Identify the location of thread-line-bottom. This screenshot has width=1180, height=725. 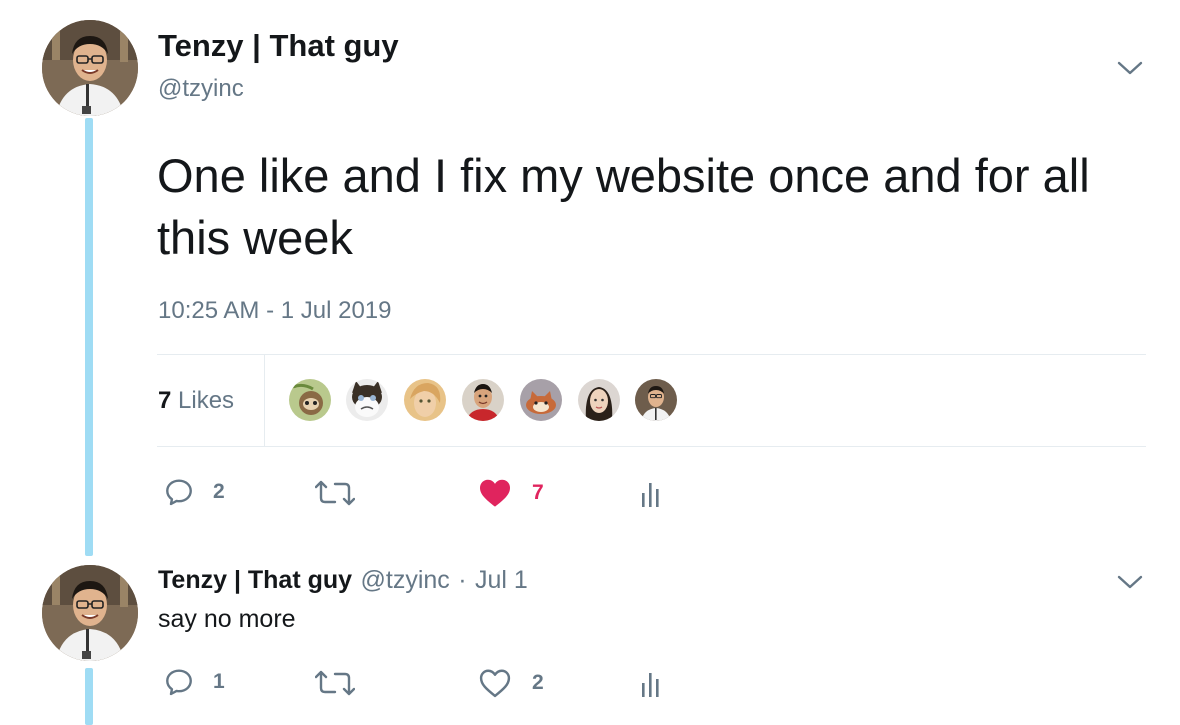
(89, 696).